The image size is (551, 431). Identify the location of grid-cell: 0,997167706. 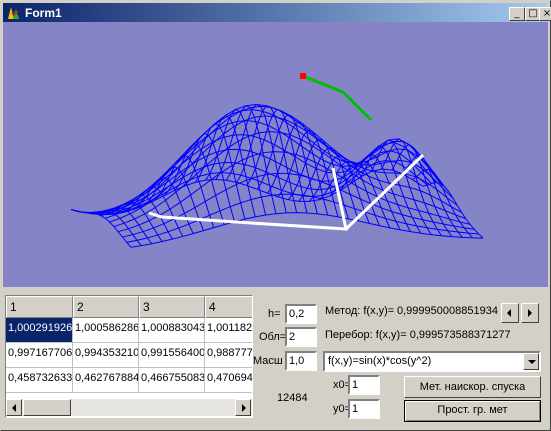
(39, 355).